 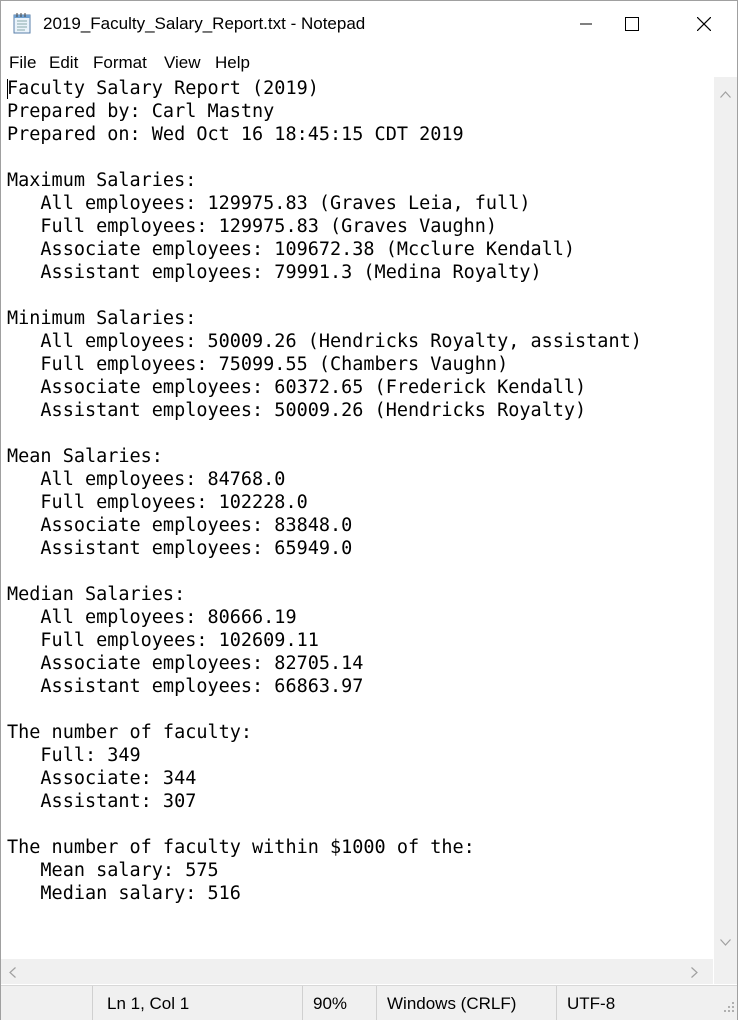 What do you see at coordinates (725, 518) in the screenshot?
I see `vertical-scrollbar` at bounding box center [725, 518].